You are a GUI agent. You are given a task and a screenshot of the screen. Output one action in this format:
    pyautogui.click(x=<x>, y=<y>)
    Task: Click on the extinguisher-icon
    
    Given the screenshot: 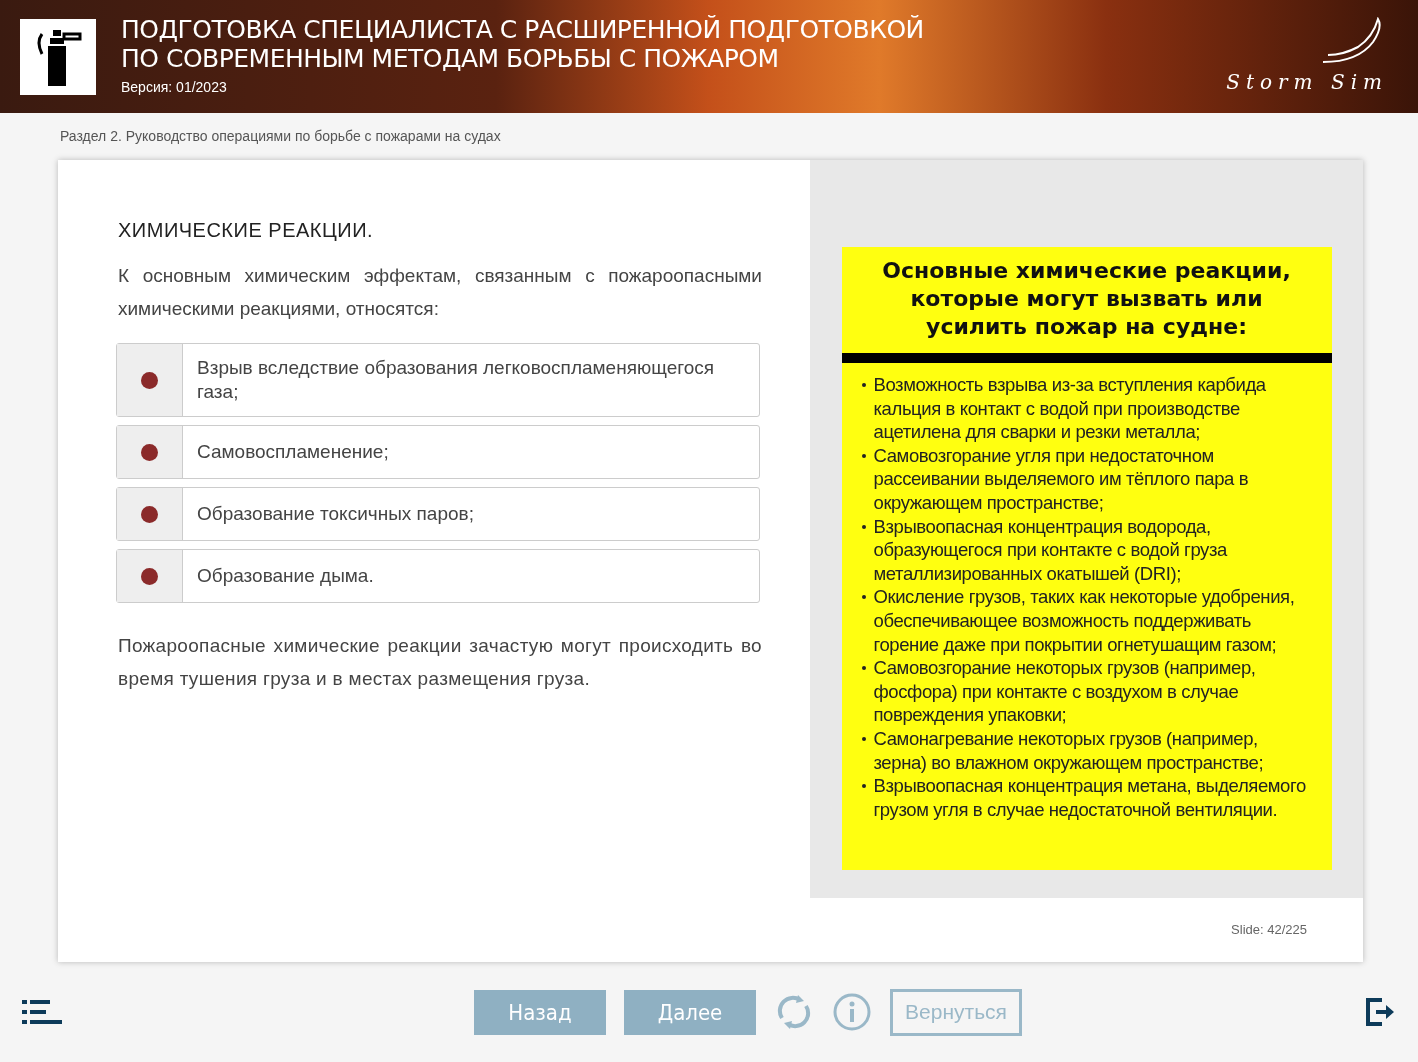 What is the action you would take?
    pyautogui.click(x=58, y=56)
    